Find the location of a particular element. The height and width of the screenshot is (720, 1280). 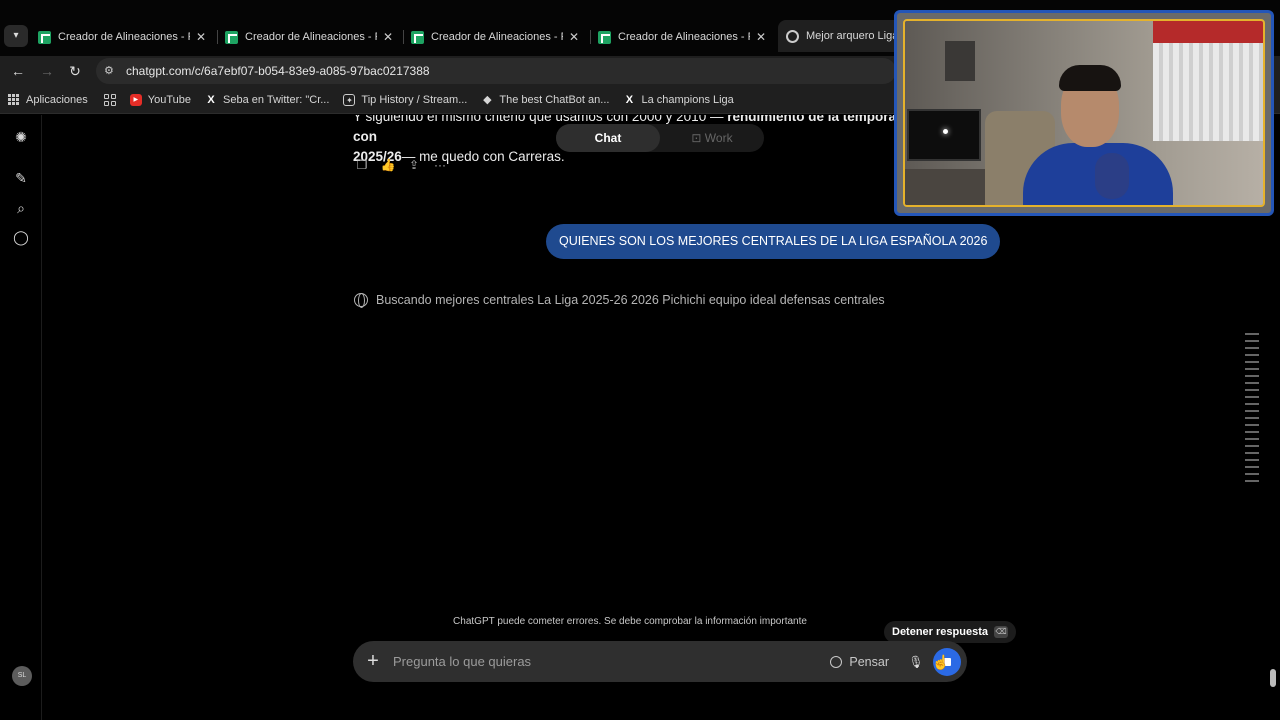

message-actions: ❐ 👍 ⇪ ··· is located at coordinates (401, 165).